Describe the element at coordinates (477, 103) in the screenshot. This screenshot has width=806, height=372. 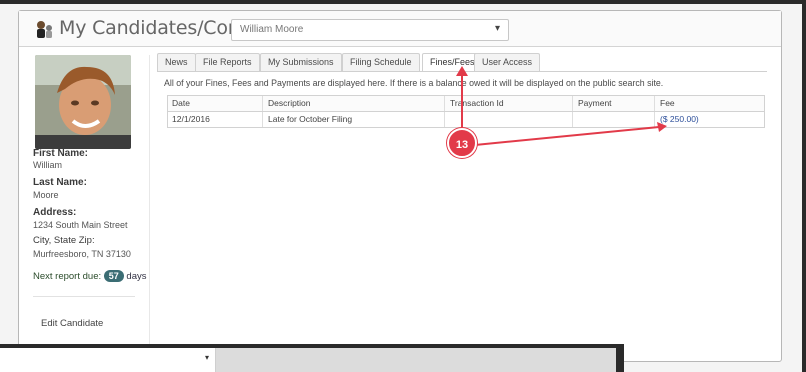
I see `column-header-transaction-id: Transaction Id` at that location.